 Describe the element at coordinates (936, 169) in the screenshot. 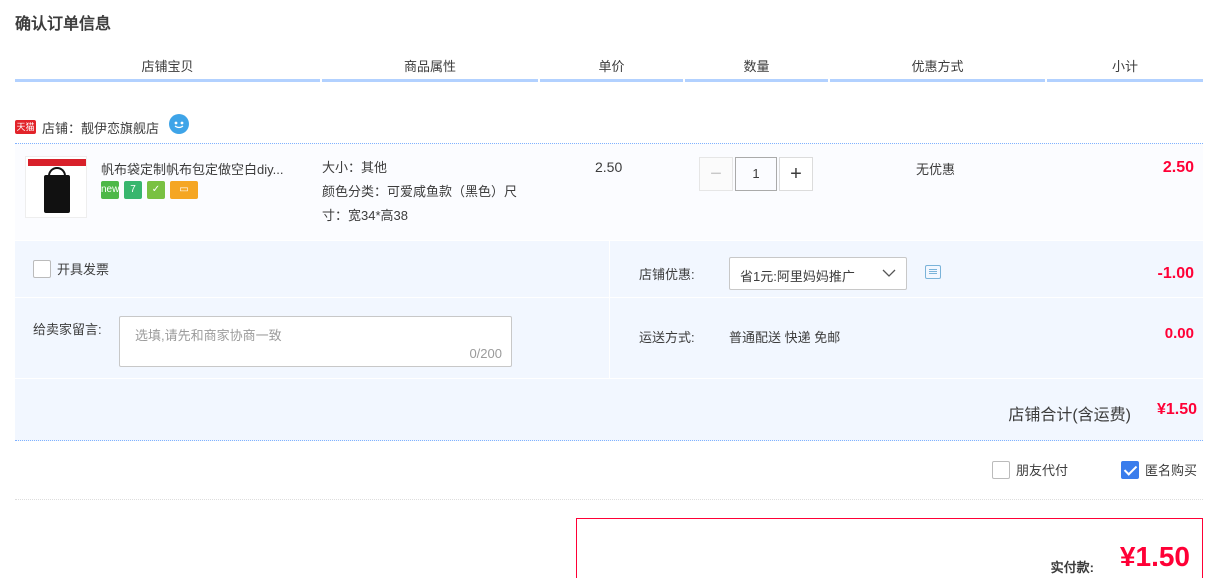

I see `discount-method: 无优惠` at that location.